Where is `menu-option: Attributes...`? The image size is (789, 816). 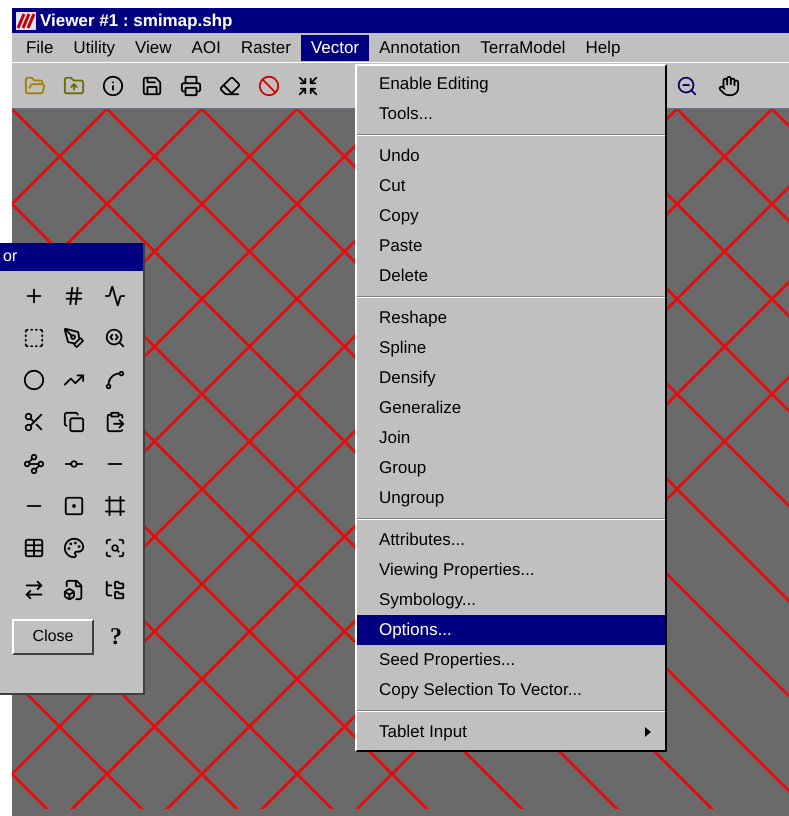 menu-option: Attributes... is located at coordinates (511, 540).